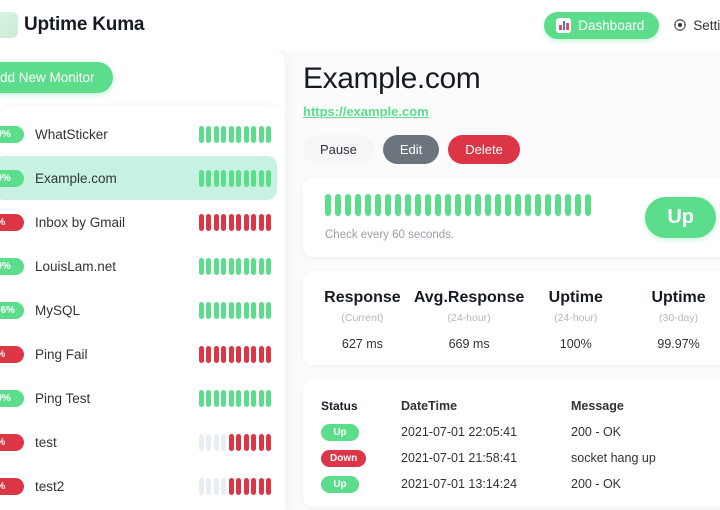 The width and height of the screenshot is (720, 510). Describe the element at coordinates (138, 354) in the screenshot. I see `monitor-list-item: 0% Ping Fail` at that location.